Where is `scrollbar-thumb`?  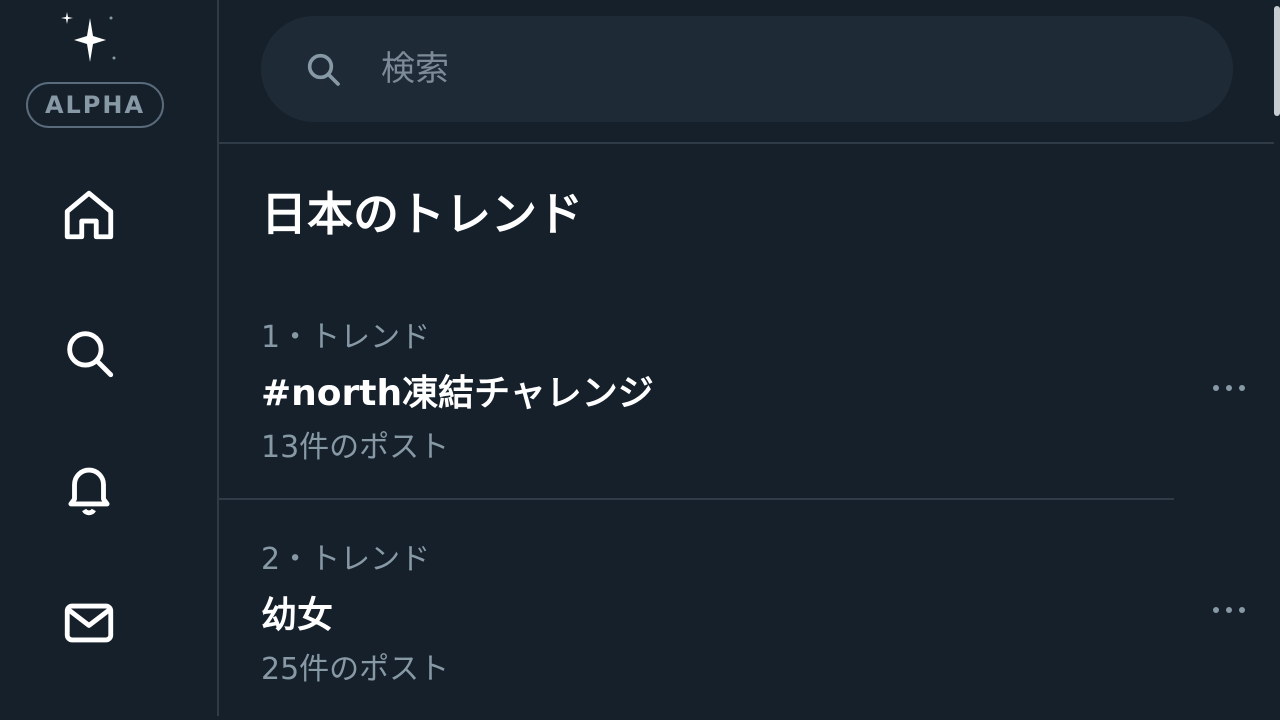 scrollbar-thumb is located at coordinates (1277, 61).